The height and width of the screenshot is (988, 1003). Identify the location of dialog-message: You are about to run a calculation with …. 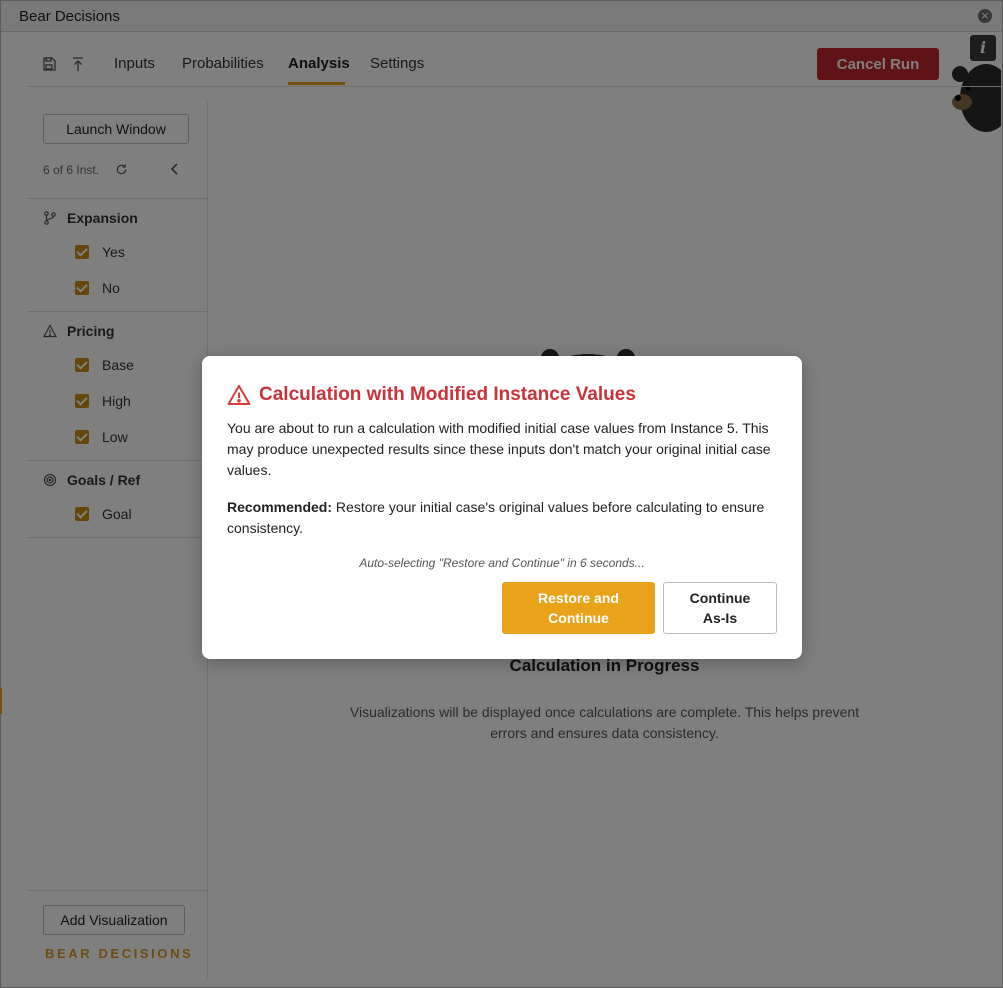
(499, 449).